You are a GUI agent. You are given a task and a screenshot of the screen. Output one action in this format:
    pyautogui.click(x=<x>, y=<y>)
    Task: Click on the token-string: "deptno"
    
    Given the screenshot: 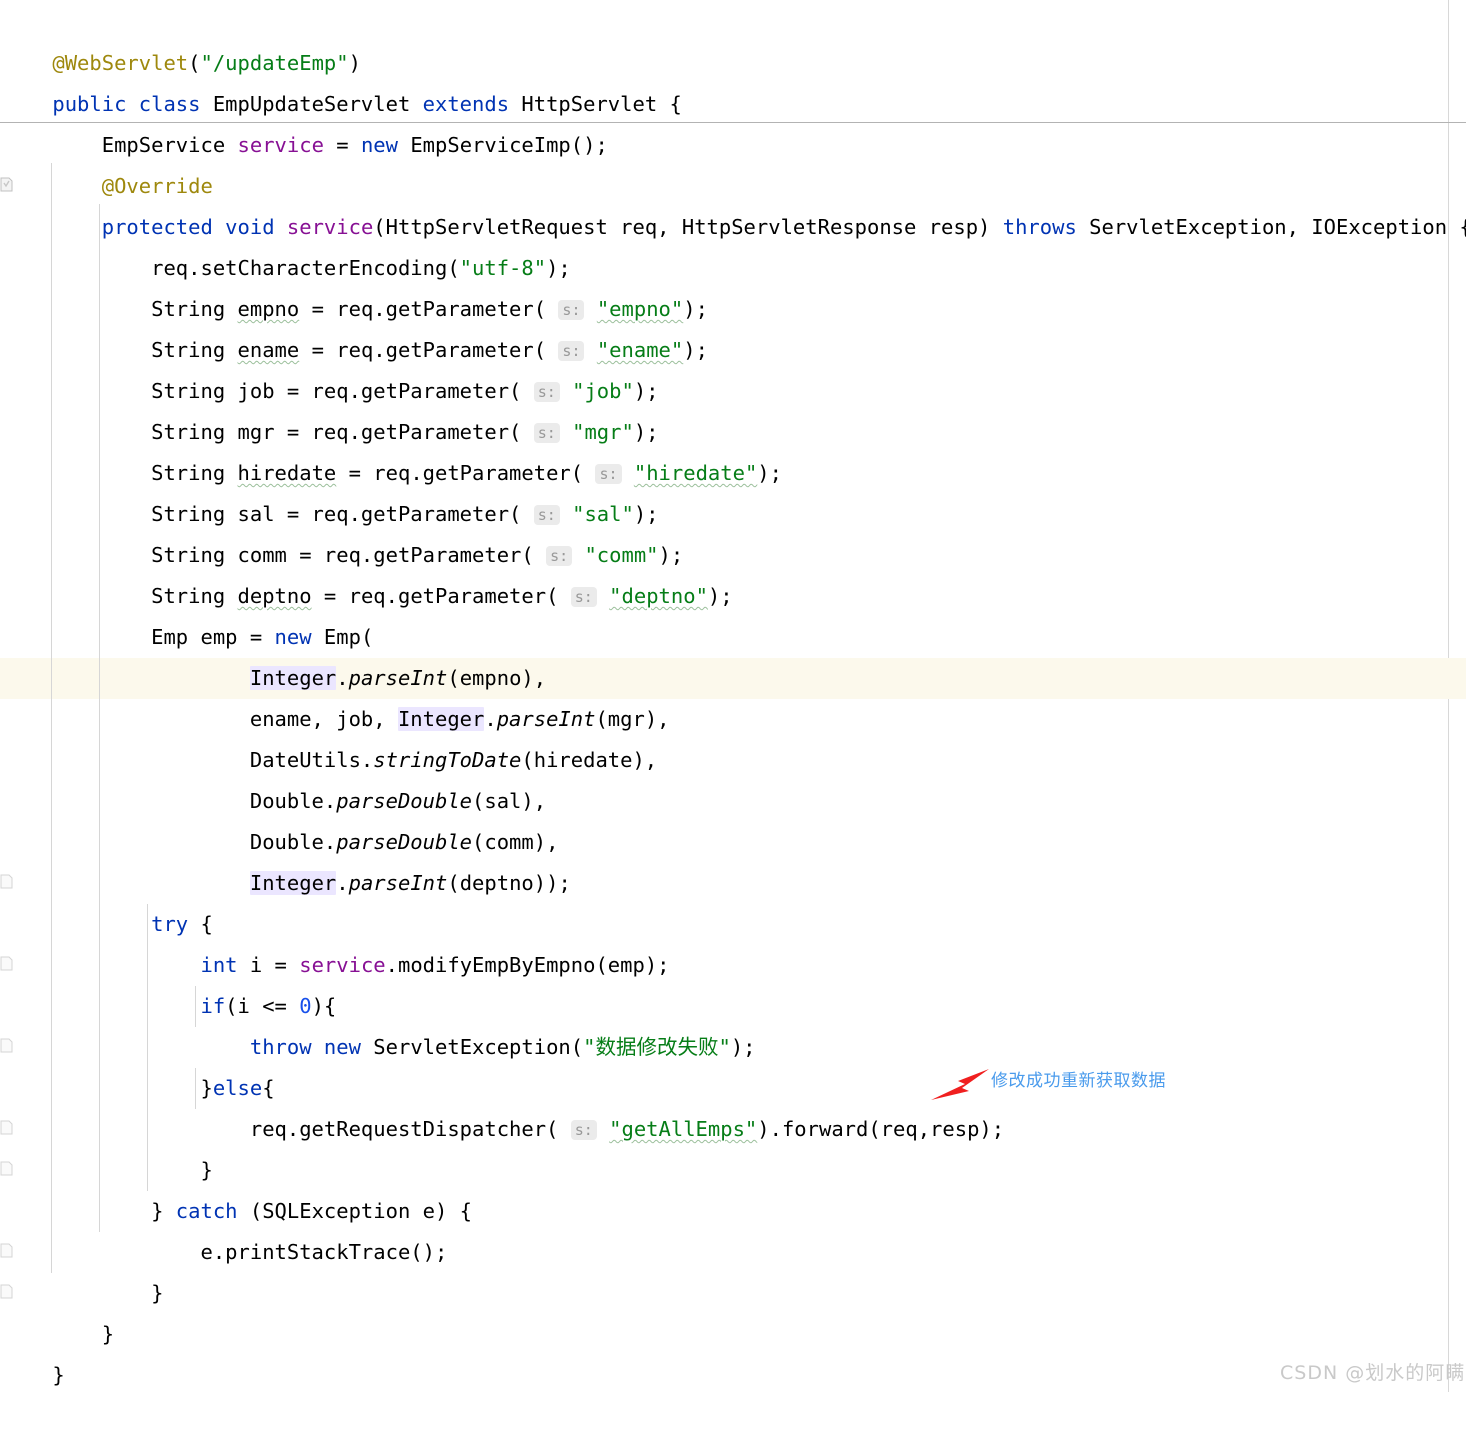 What is the action you would take?
    pyautogui.click(x=658, y=596)
    